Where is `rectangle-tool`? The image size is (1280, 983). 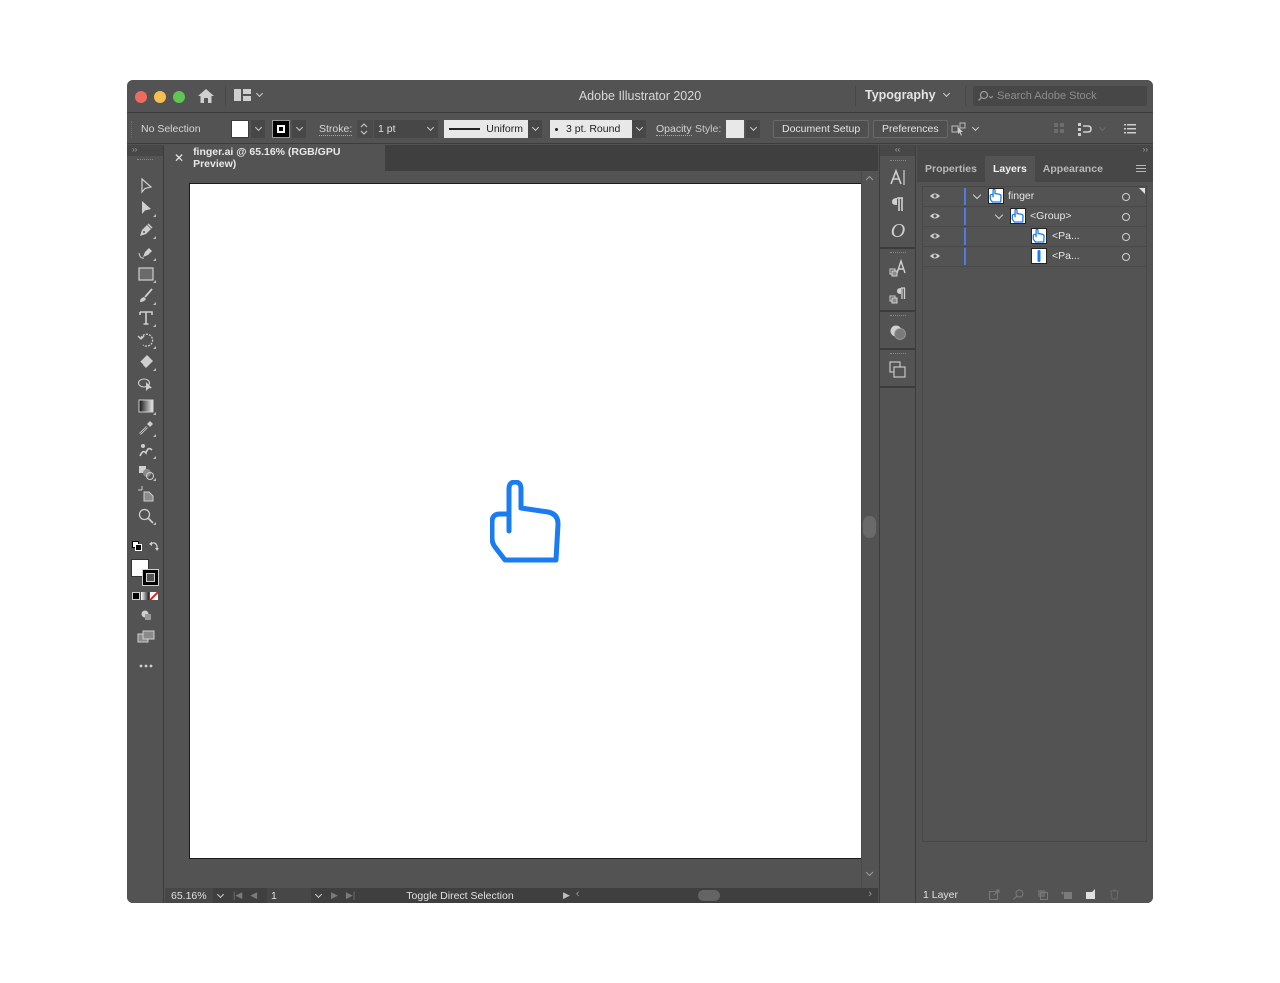 rectangle-tool is located at coordinates (146, 274).